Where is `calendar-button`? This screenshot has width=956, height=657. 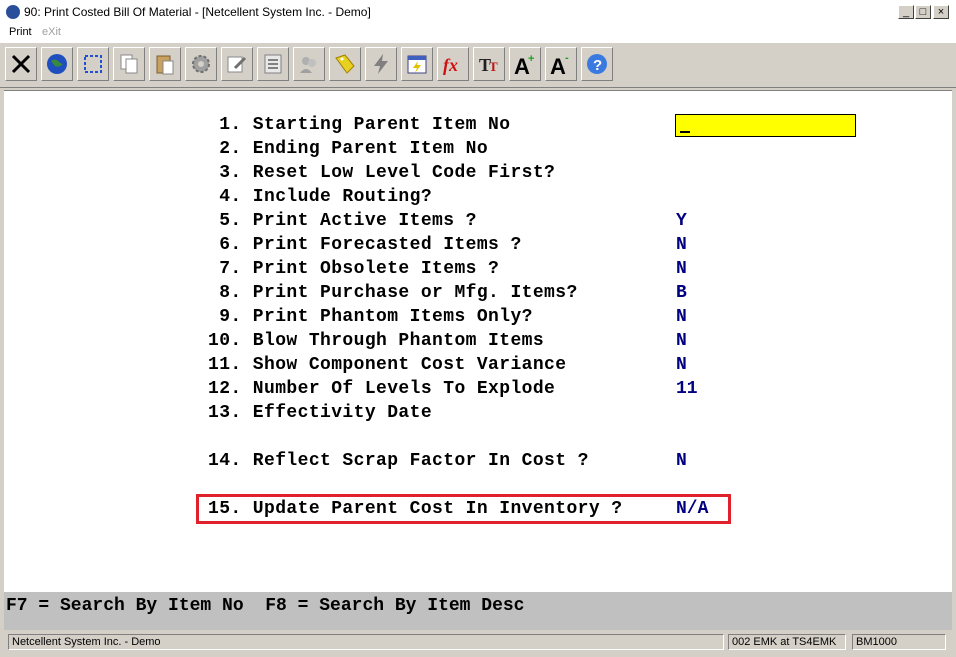
calendar-button is located at coordinates (417, 64).